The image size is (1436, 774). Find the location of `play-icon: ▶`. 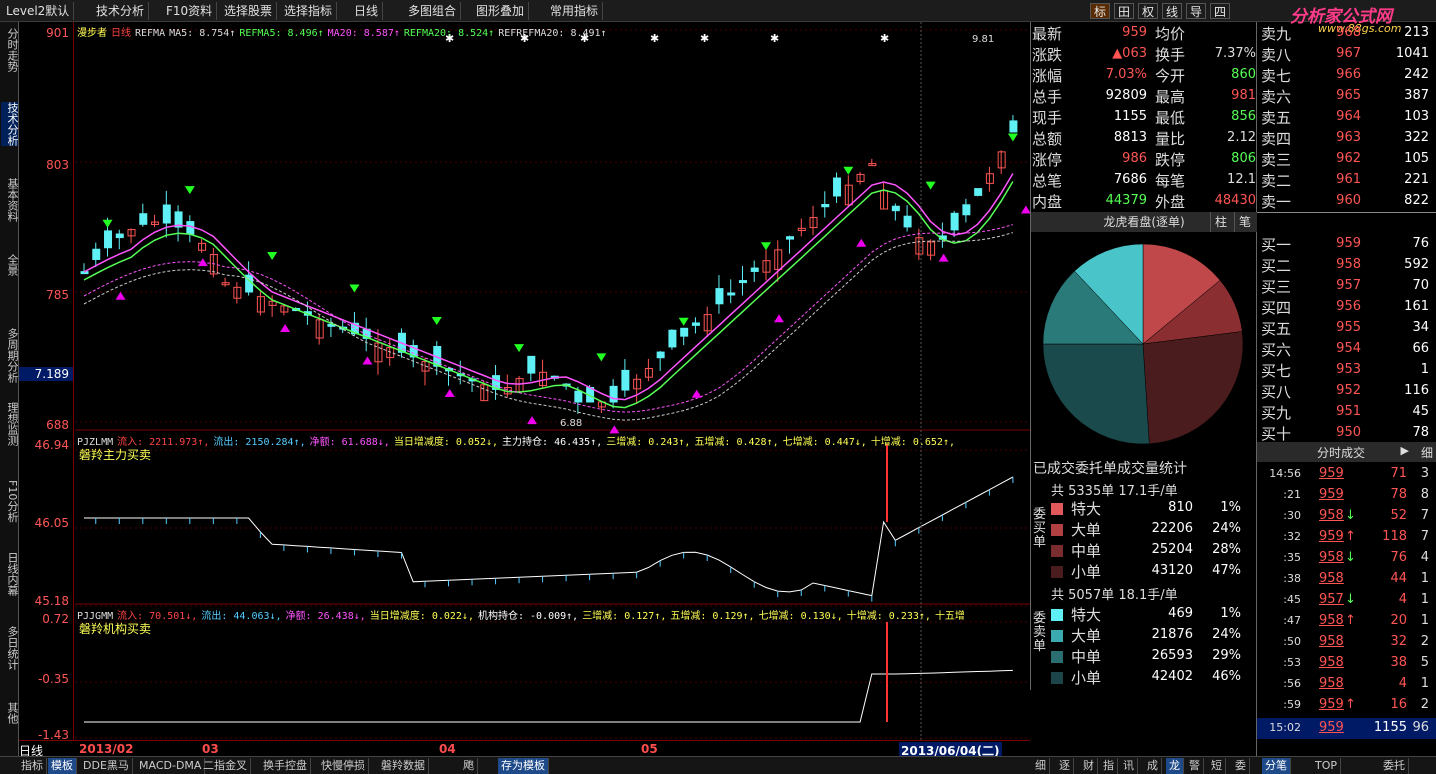

play-icon: ▶ is located at coordinates (1405, 450).